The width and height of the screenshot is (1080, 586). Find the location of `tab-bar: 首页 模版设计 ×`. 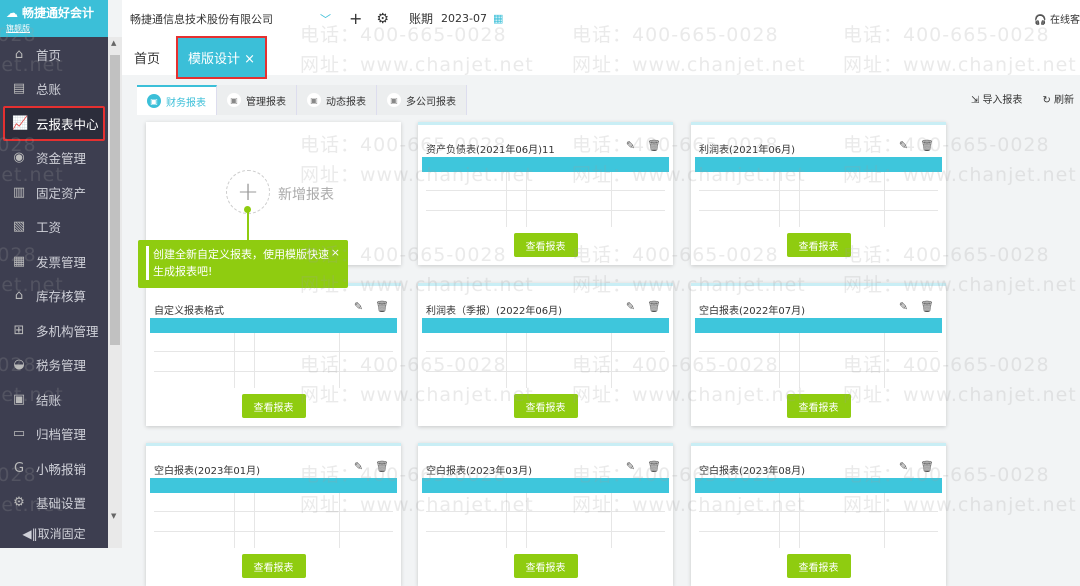

tab-bar: 首页 模版设计 × is located at coordinates (601, 57).